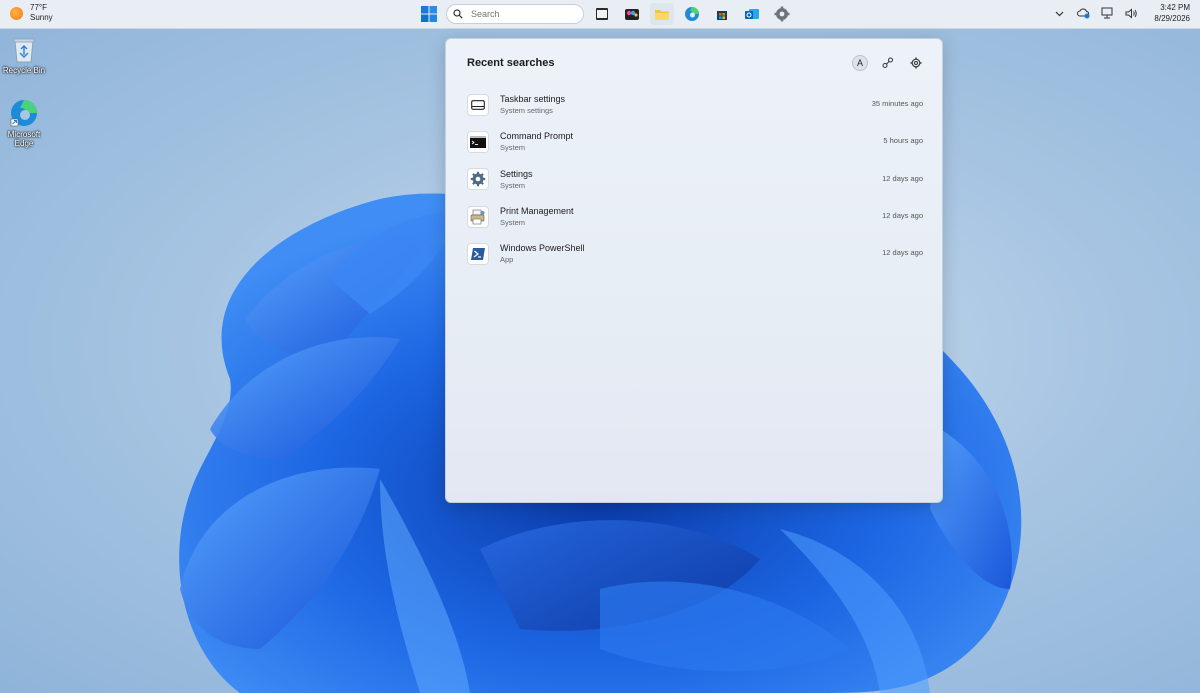 Image resolution: width=1200 pixels, height=693 pixels. I want to click on result-title: Windows PowerShell, so click(542, 248).